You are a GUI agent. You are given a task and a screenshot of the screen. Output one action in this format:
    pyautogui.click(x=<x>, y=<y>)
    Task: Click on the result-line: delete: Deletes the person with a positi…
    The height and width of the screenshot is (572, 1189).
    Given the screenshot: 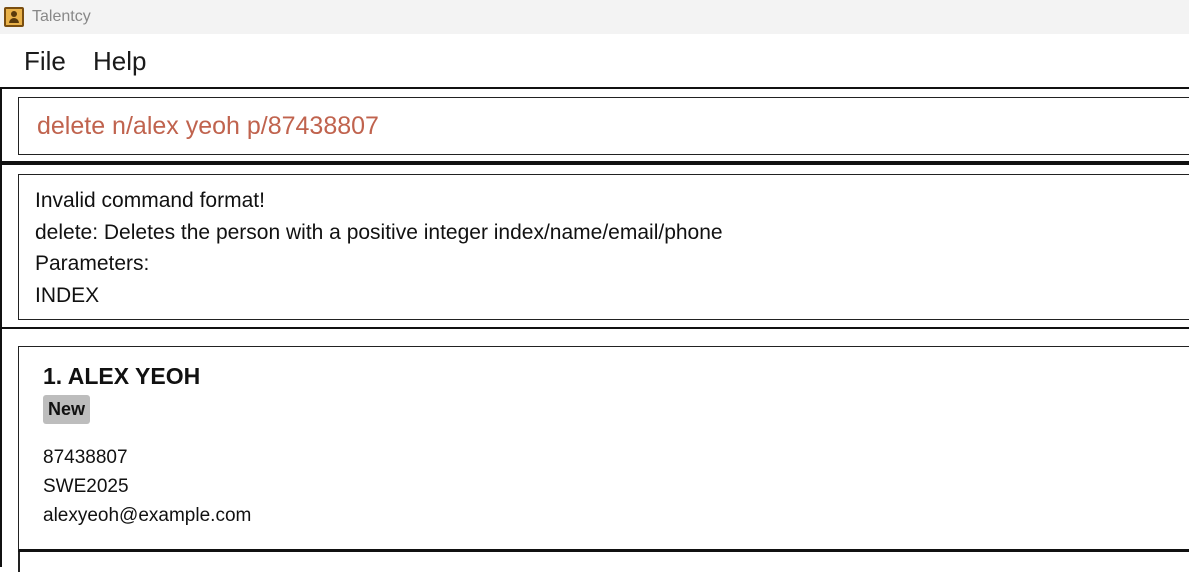 What is the action you would take?
    pyautogui.click(x=379, y=232)
    